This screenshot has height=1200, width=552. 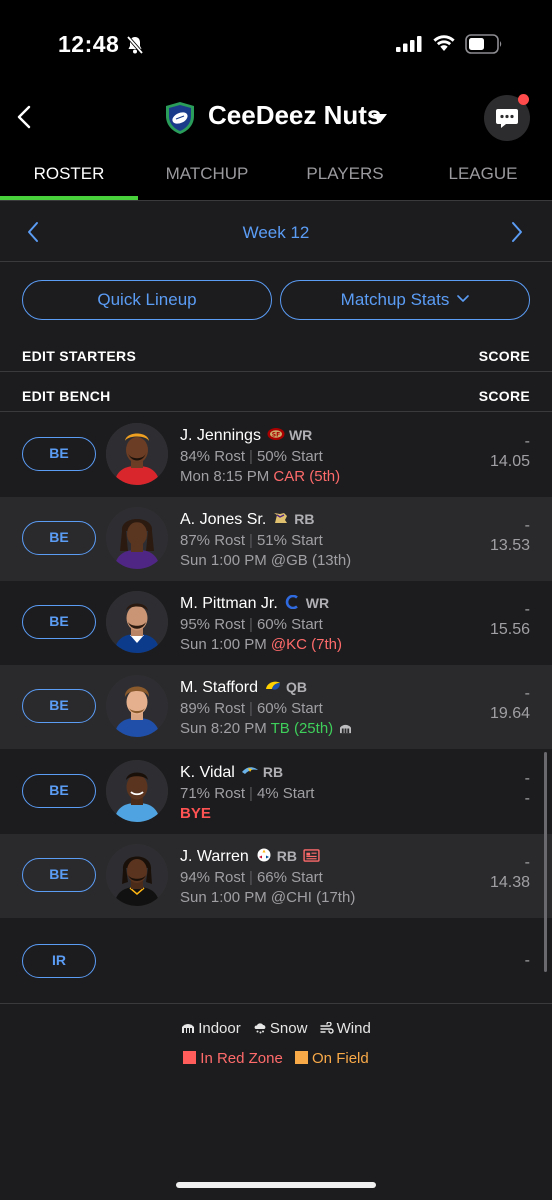 I want to click on back-chevron-icon, so click(x=25, y=117).